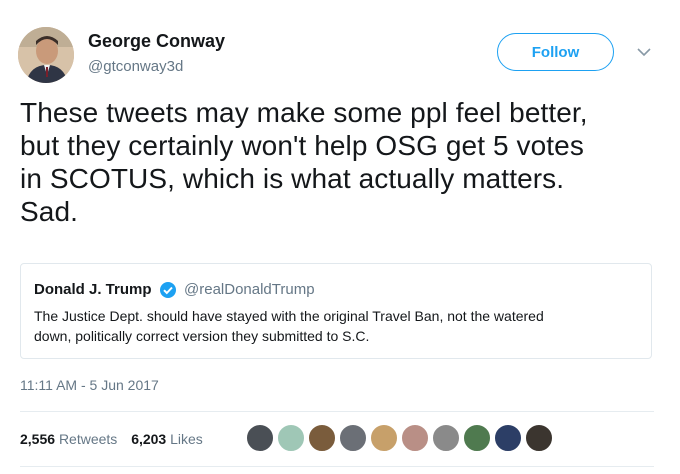 The height and width of the screenshot is (474, 680). What do you see at coordinates (156, 41) in the screenshot?
I see `author-name: George Conway` at bounding box center [156, 41].